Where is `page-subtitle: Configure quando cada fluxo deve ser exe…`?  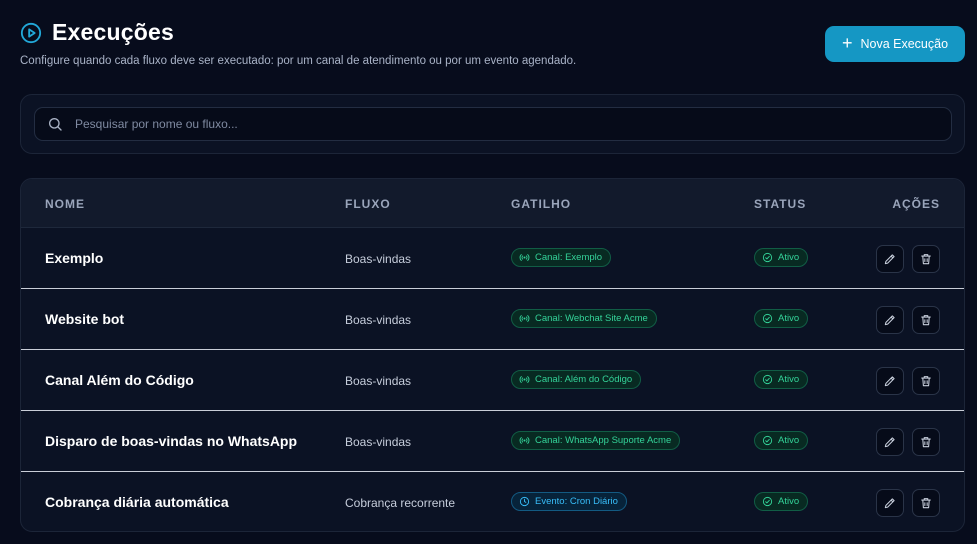
page-subtitle: Configure quando cada fluxo deve ser exe… is located at coordinates (298, 61).